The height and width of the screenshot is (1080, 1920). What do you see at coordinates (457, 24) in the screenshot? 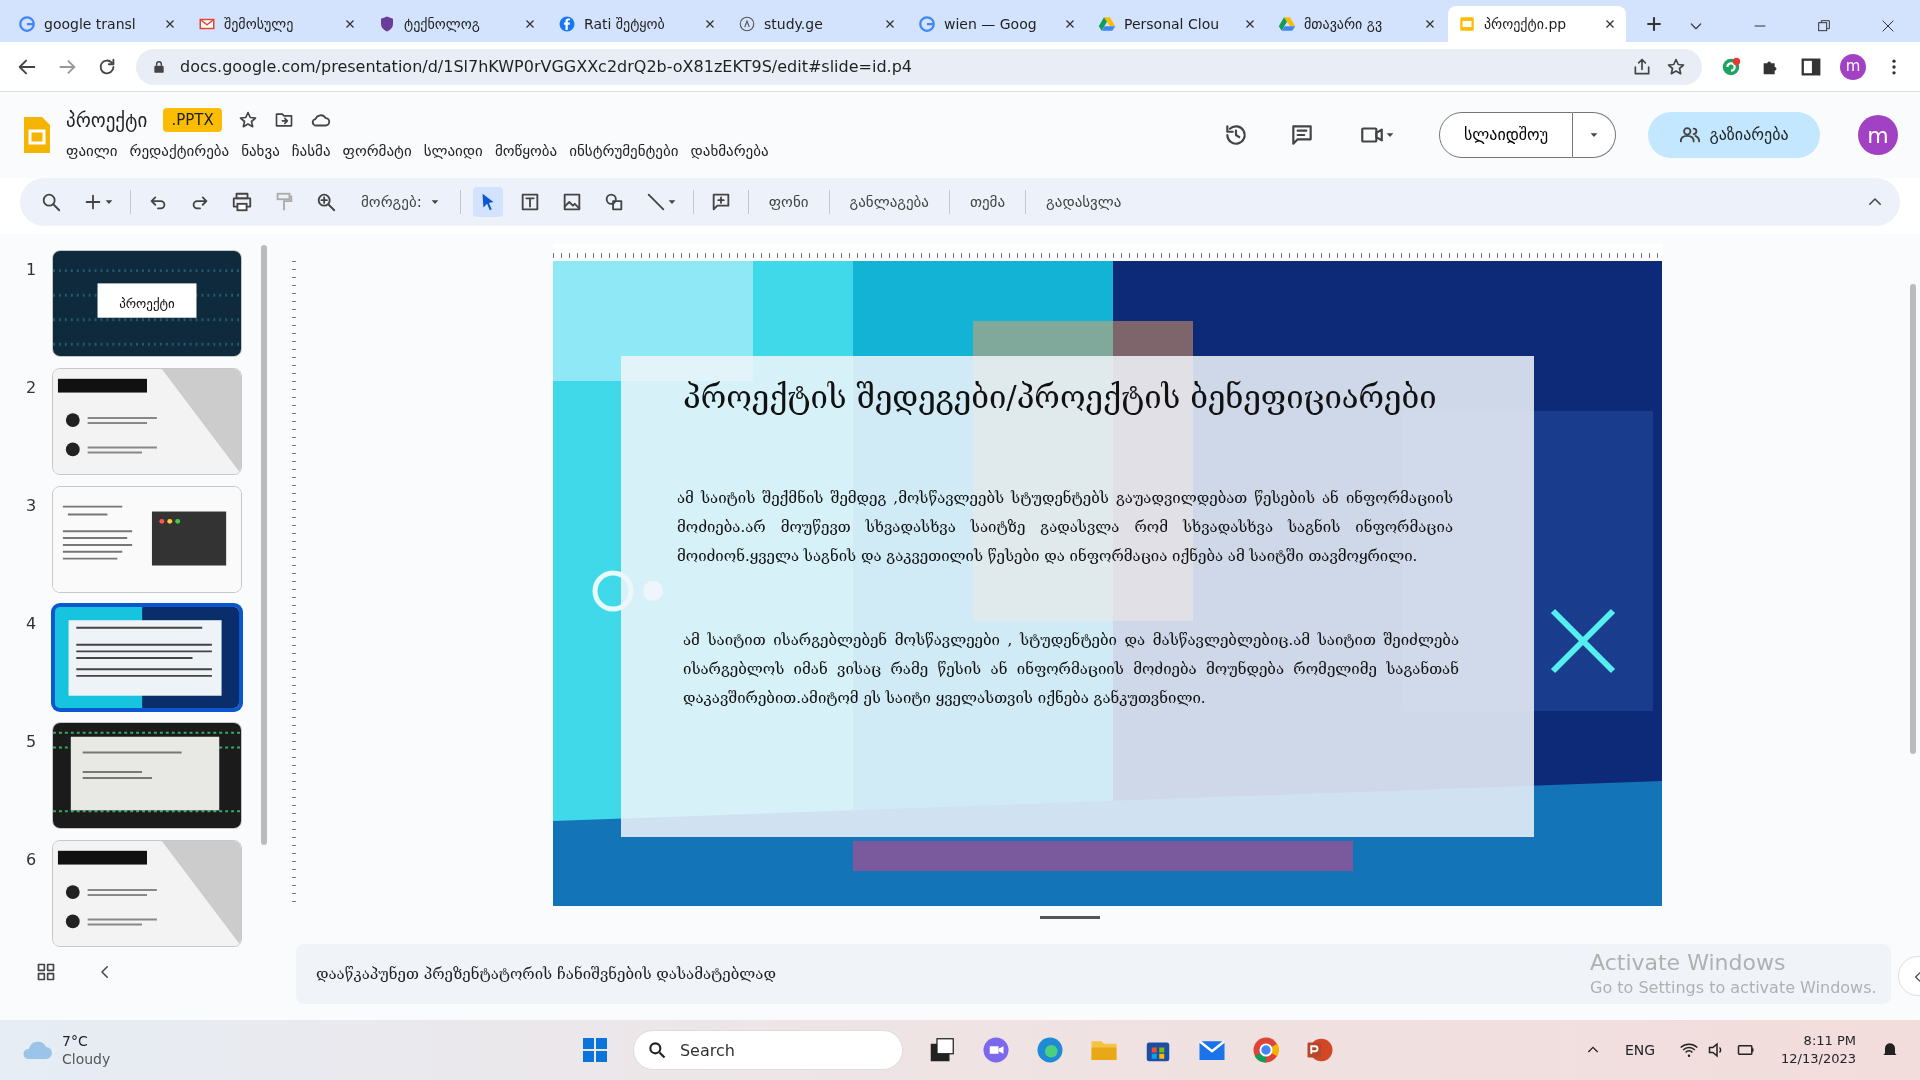
I see `browser-tab: ტექნოლოგ` at bounding box center [457, 24].